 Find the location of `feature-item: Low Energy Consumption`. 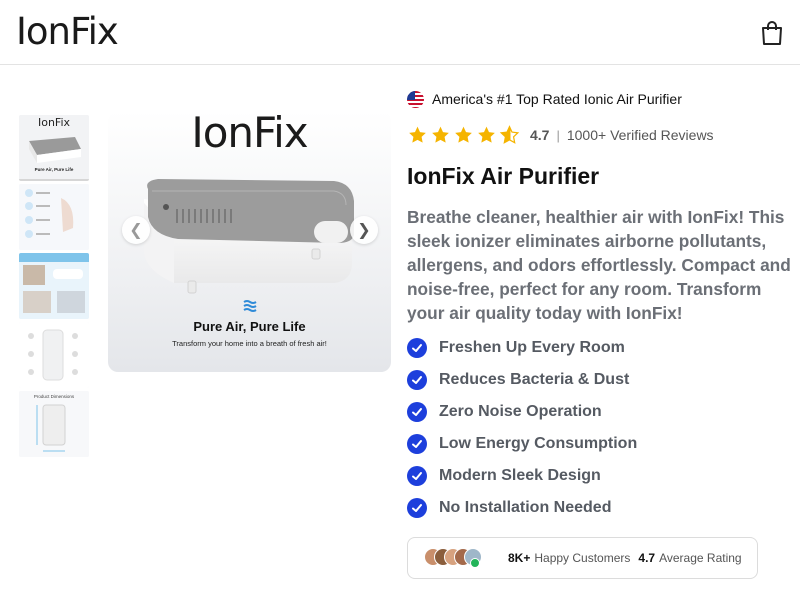

feature-item: Low Energy Consumption is located at coordinates (522, 444).